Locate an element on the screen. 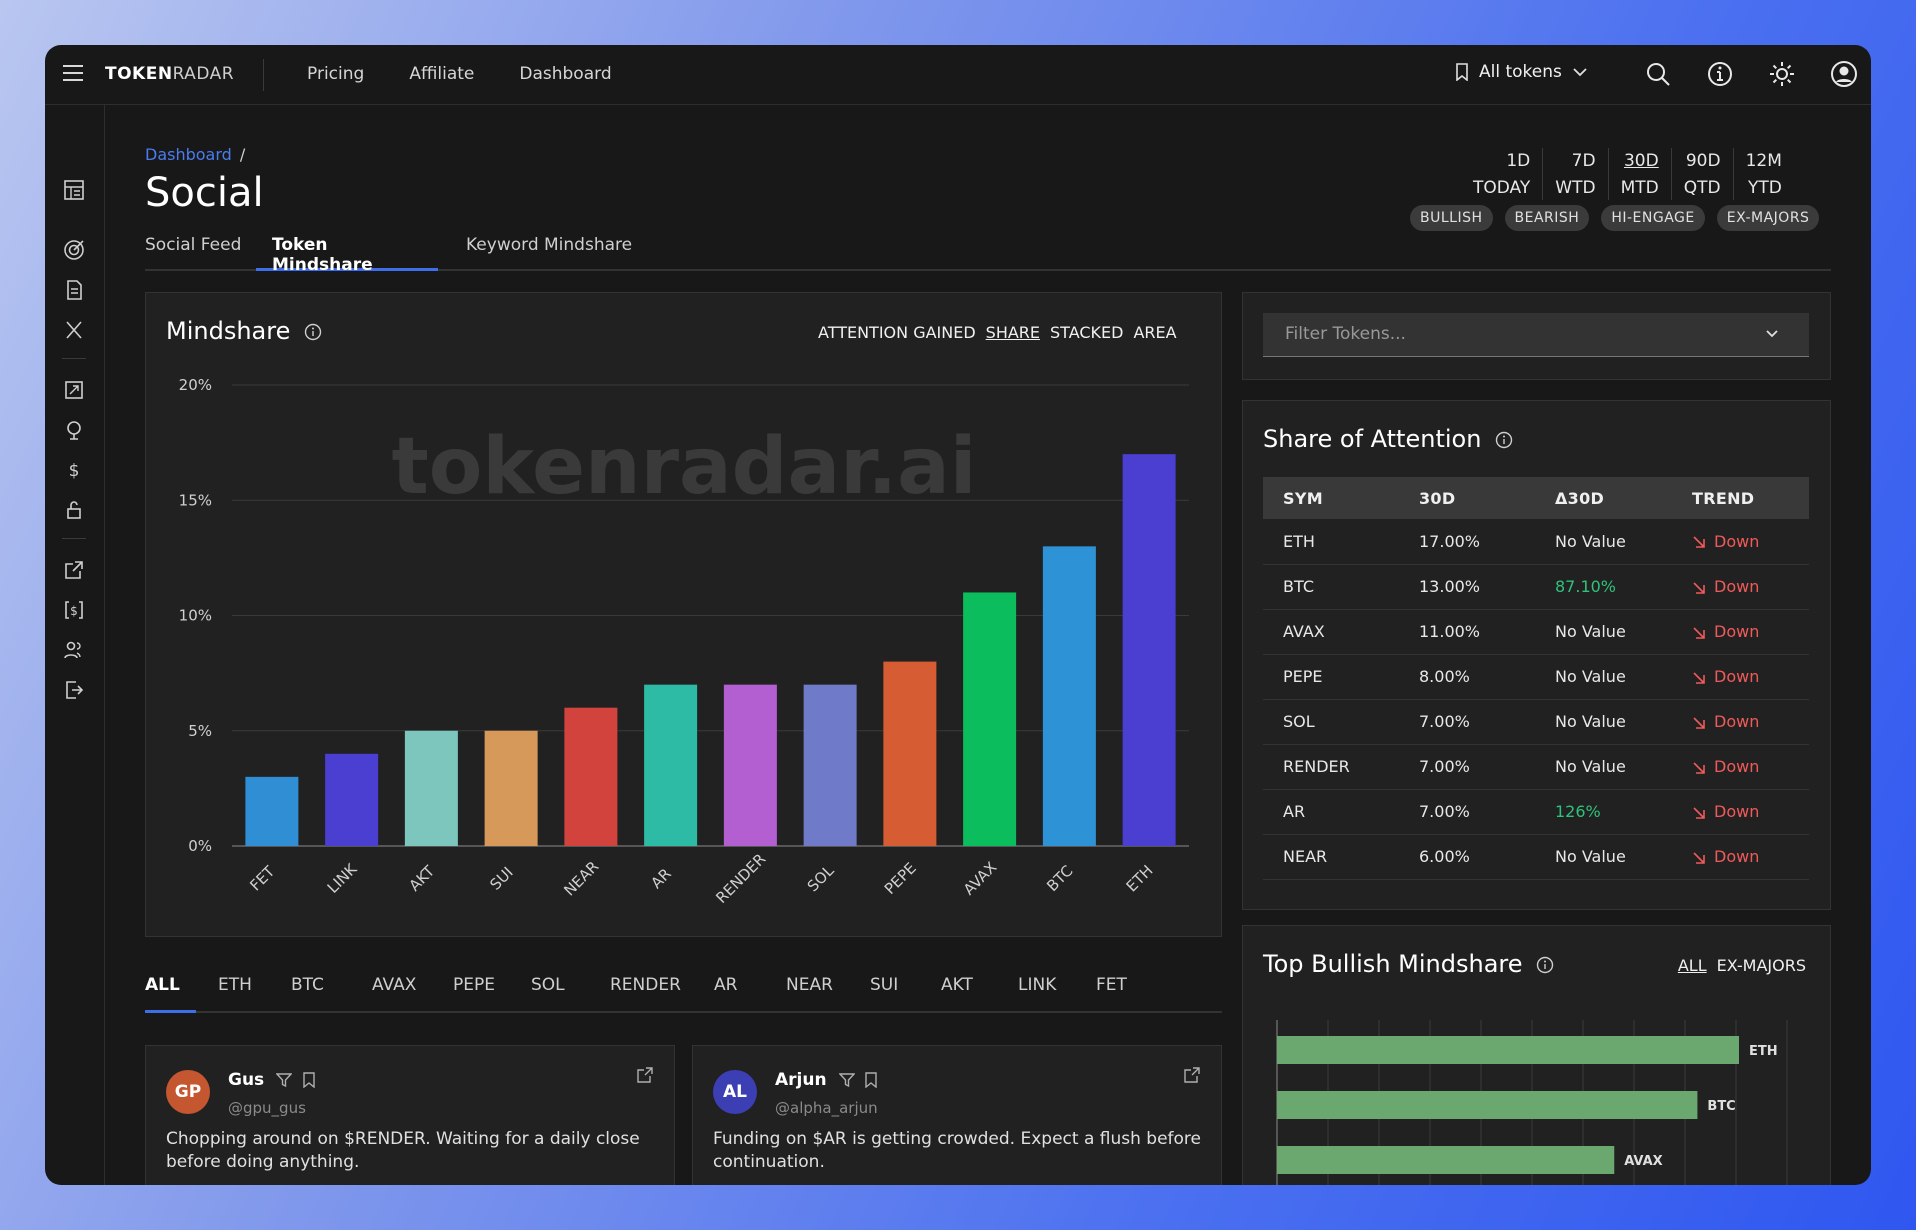 The image size is (1916, 1230). users-icon is located at coordinates (74, 650).